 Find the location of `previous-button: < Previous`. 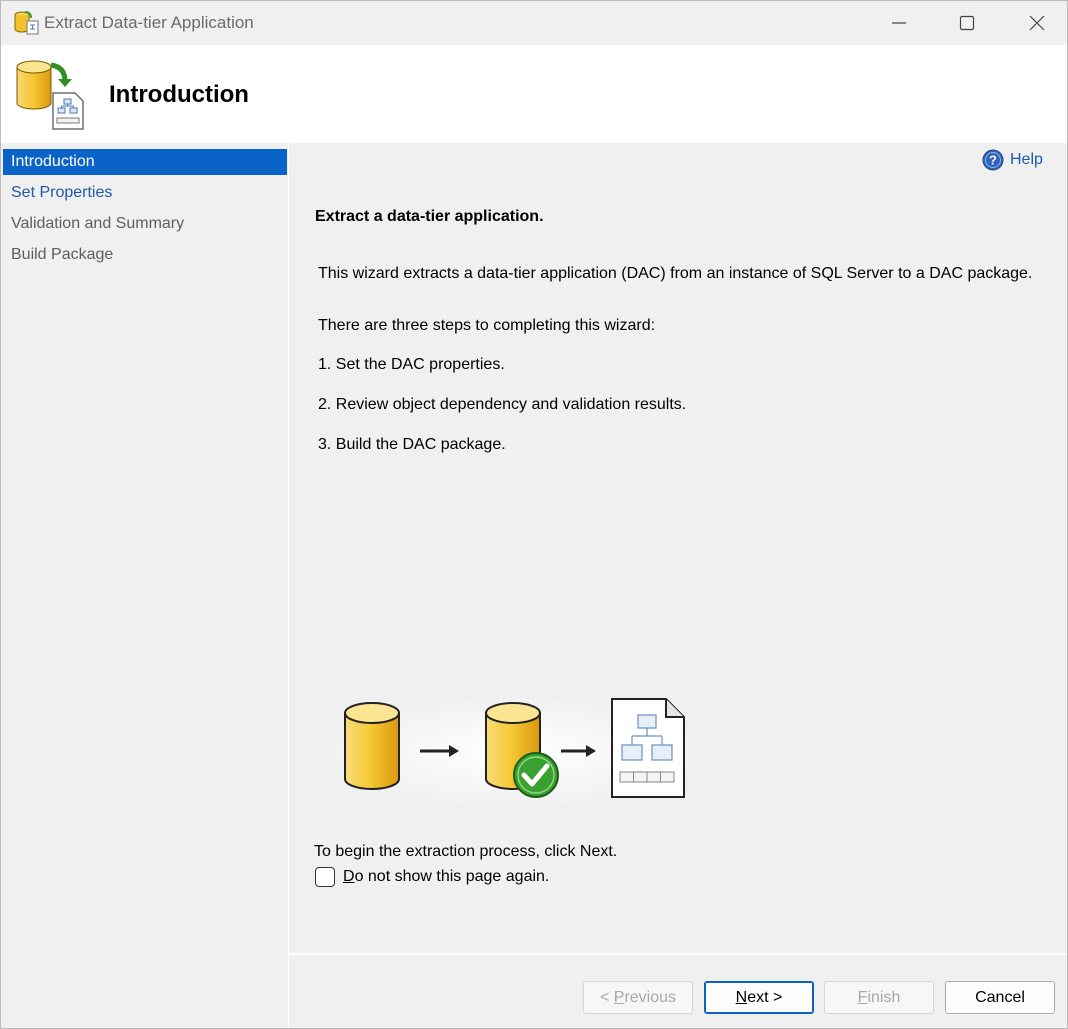

previous-button: < Previous is located at coordinates (638, 997).